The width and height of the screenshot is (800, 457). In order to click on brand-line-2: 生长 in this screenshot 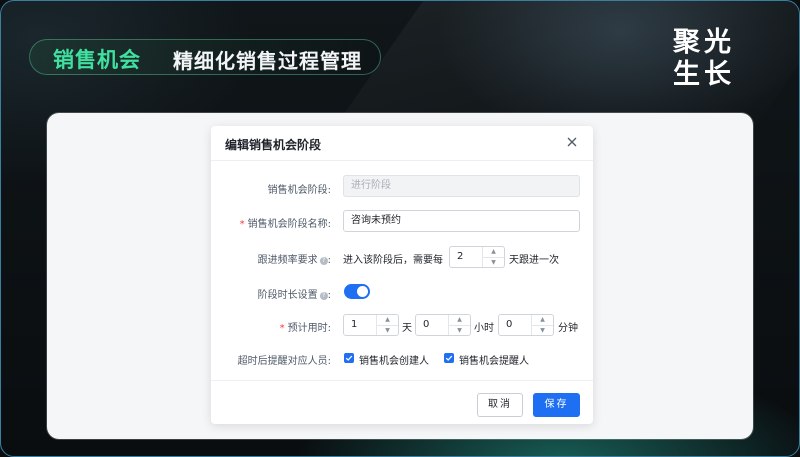, I will do `click(704, 74)`.